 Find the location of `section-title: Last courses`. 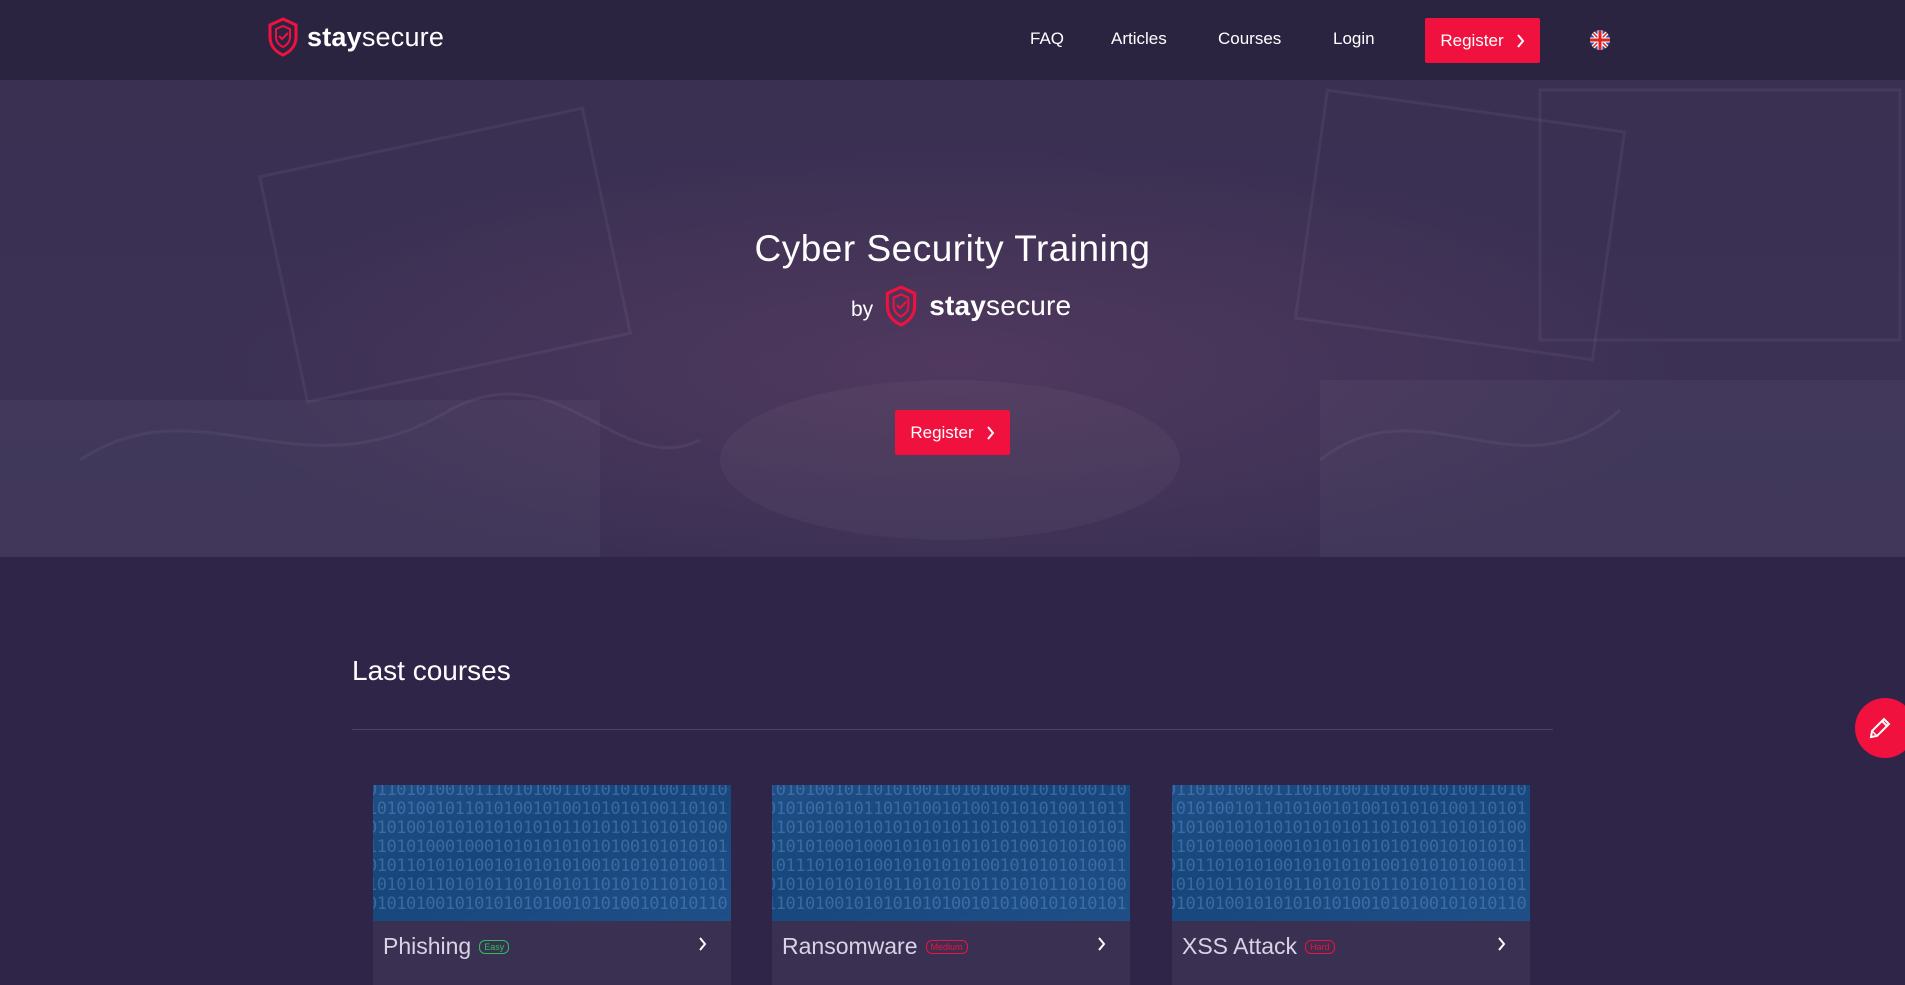

section-title: Last courses is located at coordinates (431, 670).